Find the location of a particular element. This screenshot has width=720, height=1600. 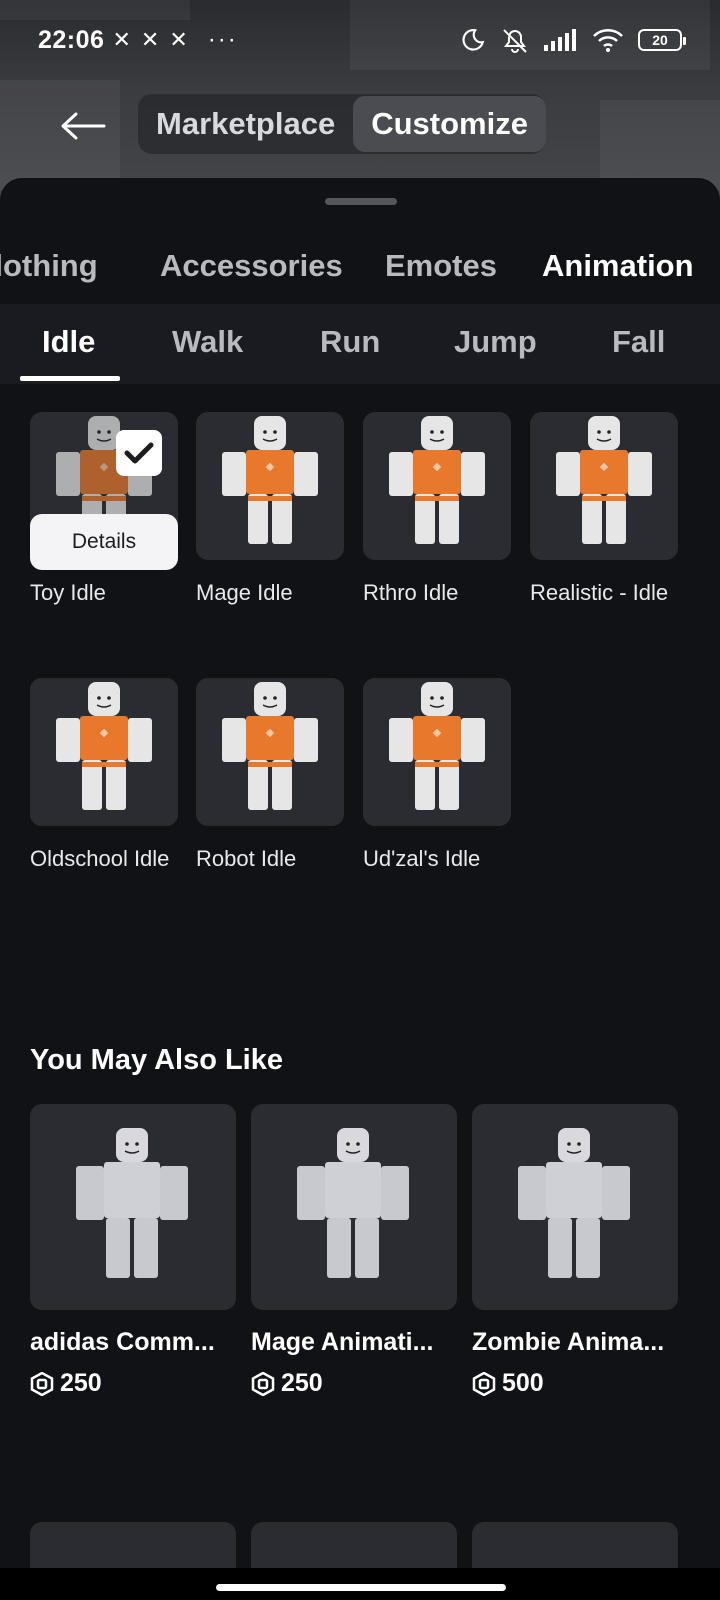

item-realistic-idle: Realistic - Idle is located at coordinates (604, 510).